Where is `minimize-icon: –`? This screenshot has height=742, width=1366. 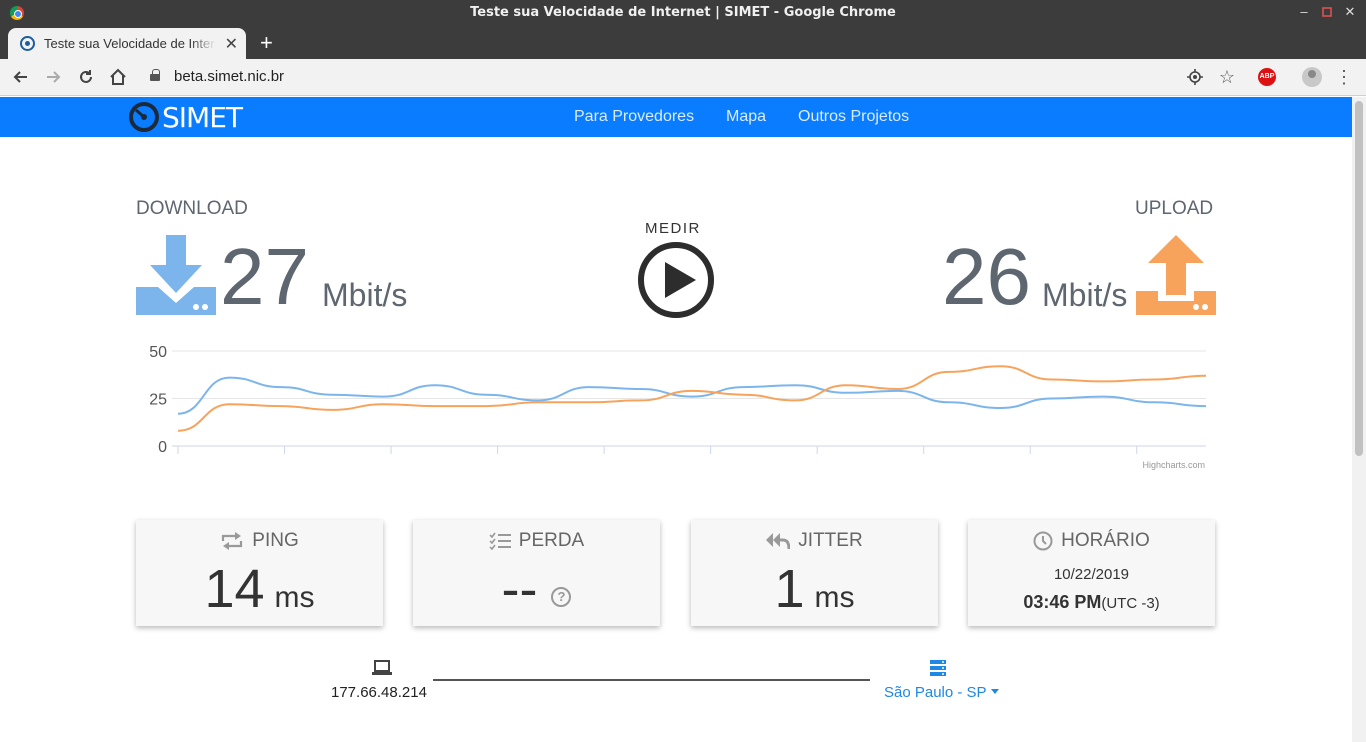 minimize-icon: – is located at coordinates (1304, 12).